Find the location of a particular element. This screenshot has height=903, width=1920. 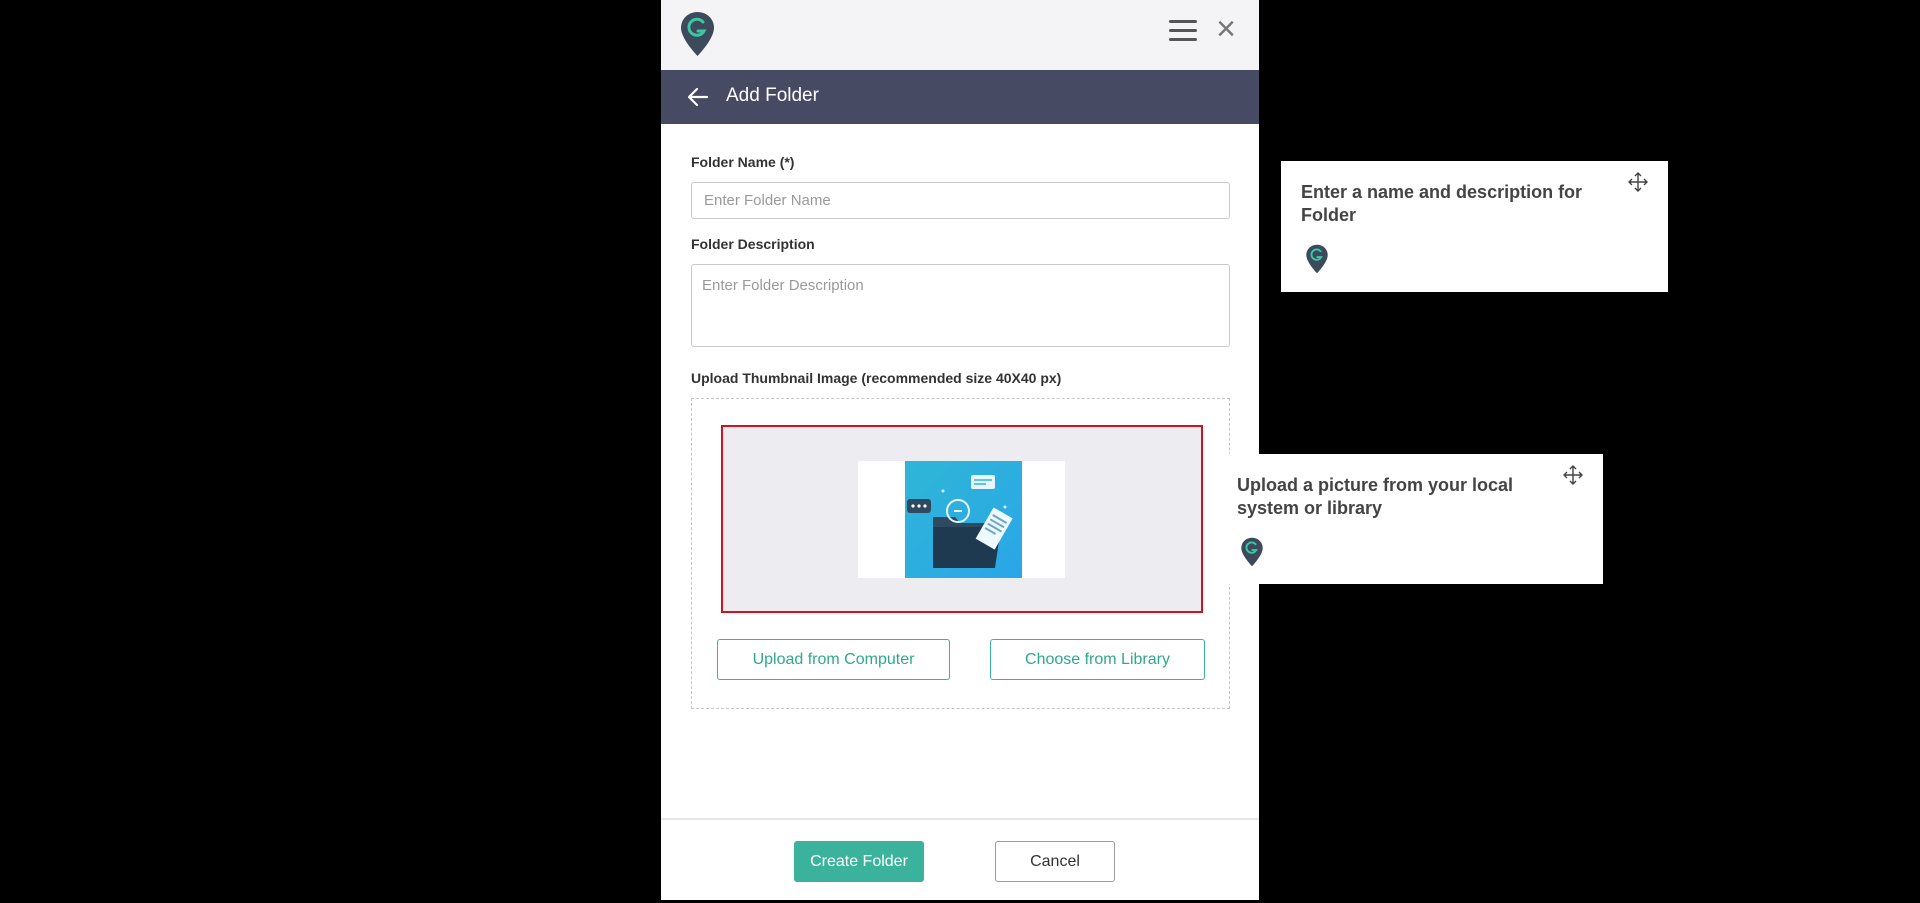

top-bar: × is located at coordinates (960, 35).